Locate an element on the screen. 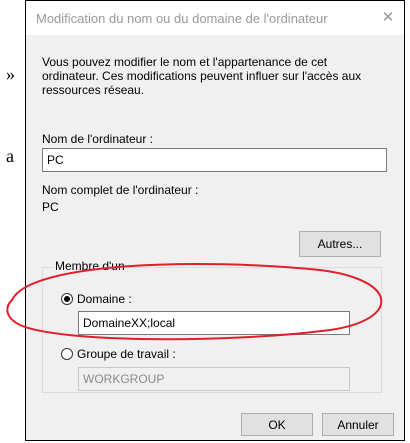 The width and height of the screenshot is (410, 443). radio-dot is located at coordinates (67, 299).